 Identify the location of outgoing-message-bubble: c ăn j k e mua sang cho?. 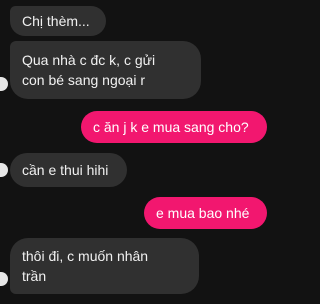
(174, 127).